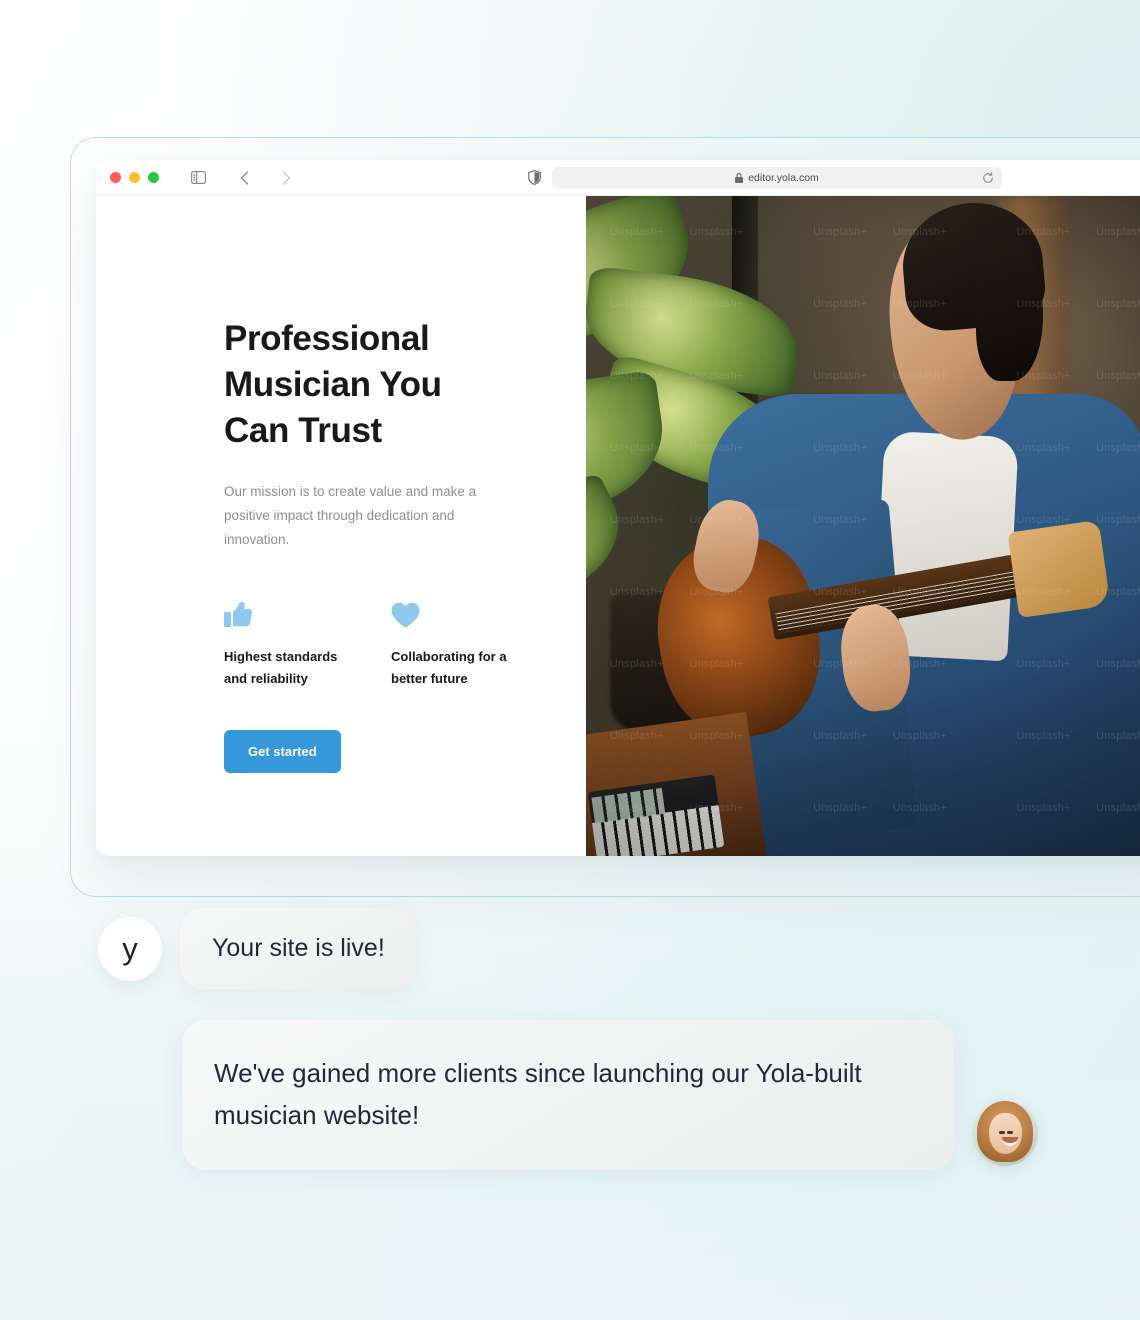 The height and width of the screenshot is (1320, 1140). Describe the element at coordinates (457, 644) in the screenshot. I see `feature-item: Collaborating for a better future` at that location.